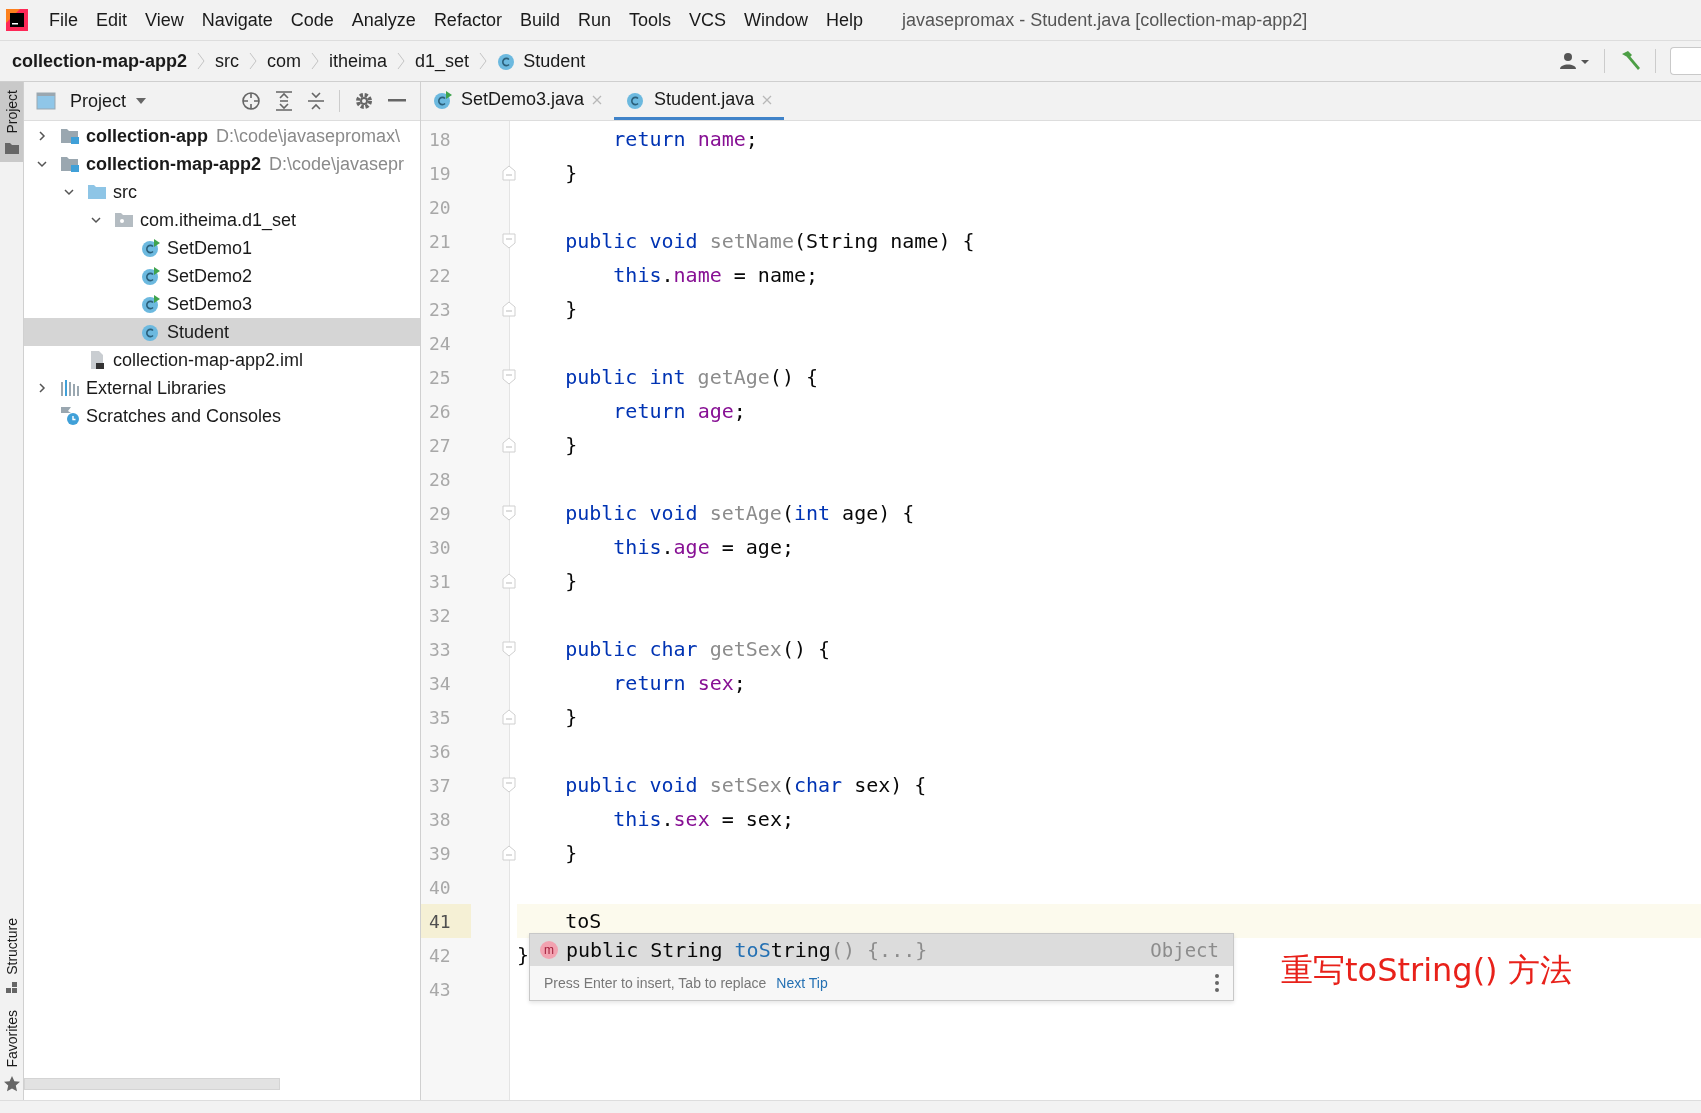 This screenshot has height=1113, width=1701. I want to click on line-number: 26, so click(440, 411).